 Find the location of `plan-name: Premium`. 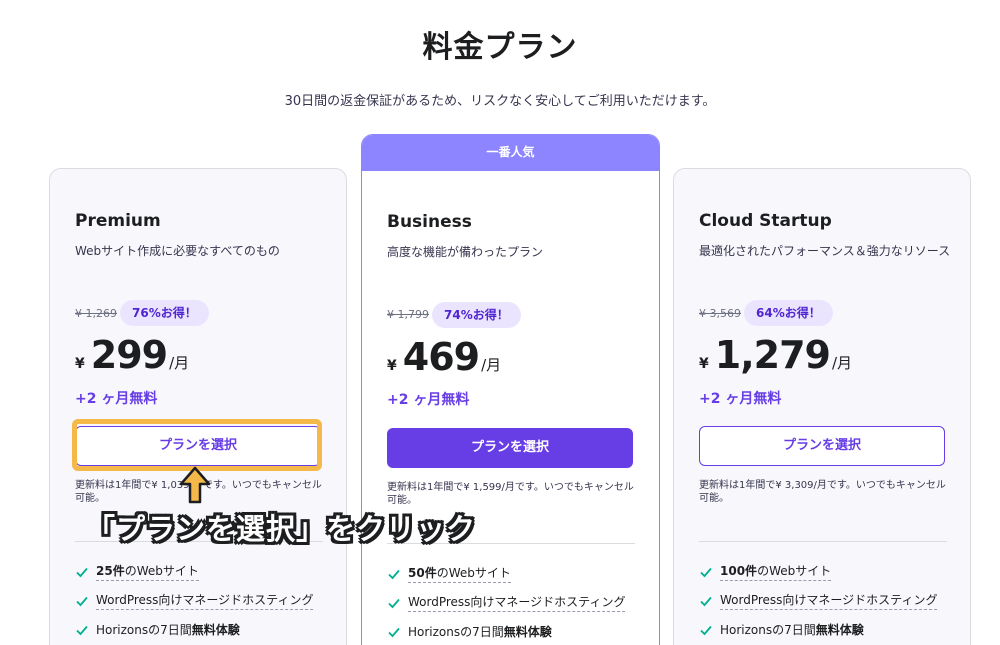

plan-name: Premium is located at coordinates (118, 221).